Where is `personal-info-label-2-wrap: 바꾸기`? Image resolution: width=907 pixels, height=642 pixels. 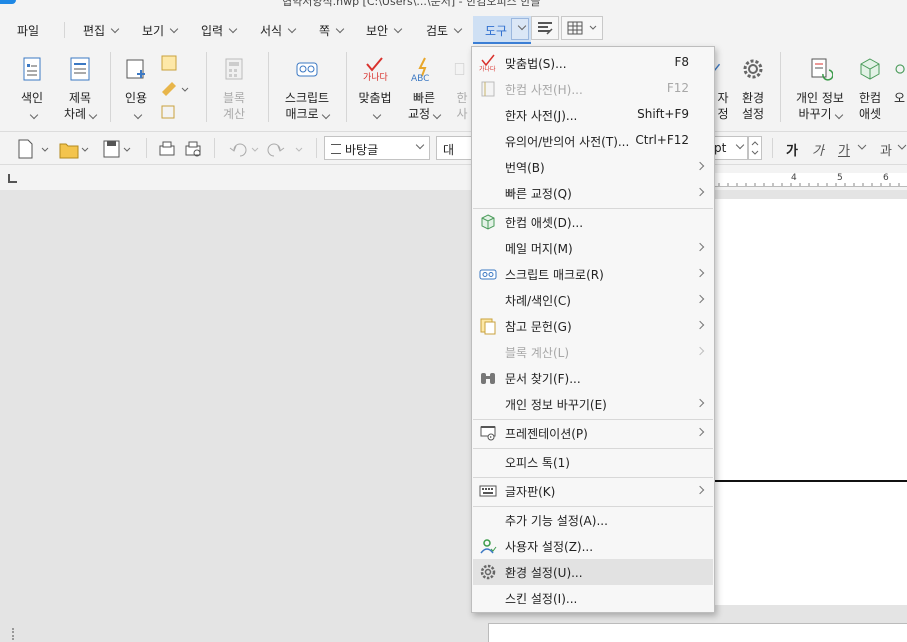 personal-info-label-2-wrap: 바꾸기 is located at coordinates (820, 114).